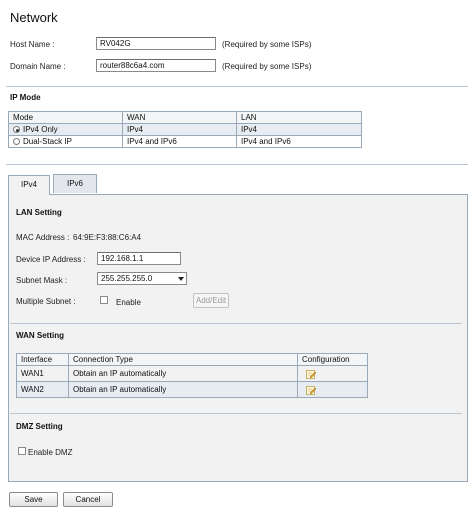 This screenshot has height=525, width=474. What do you see at coordinates (181, 279) in the screenshot?
I see `chevron-down-icon` at bounding box center [181, 279].